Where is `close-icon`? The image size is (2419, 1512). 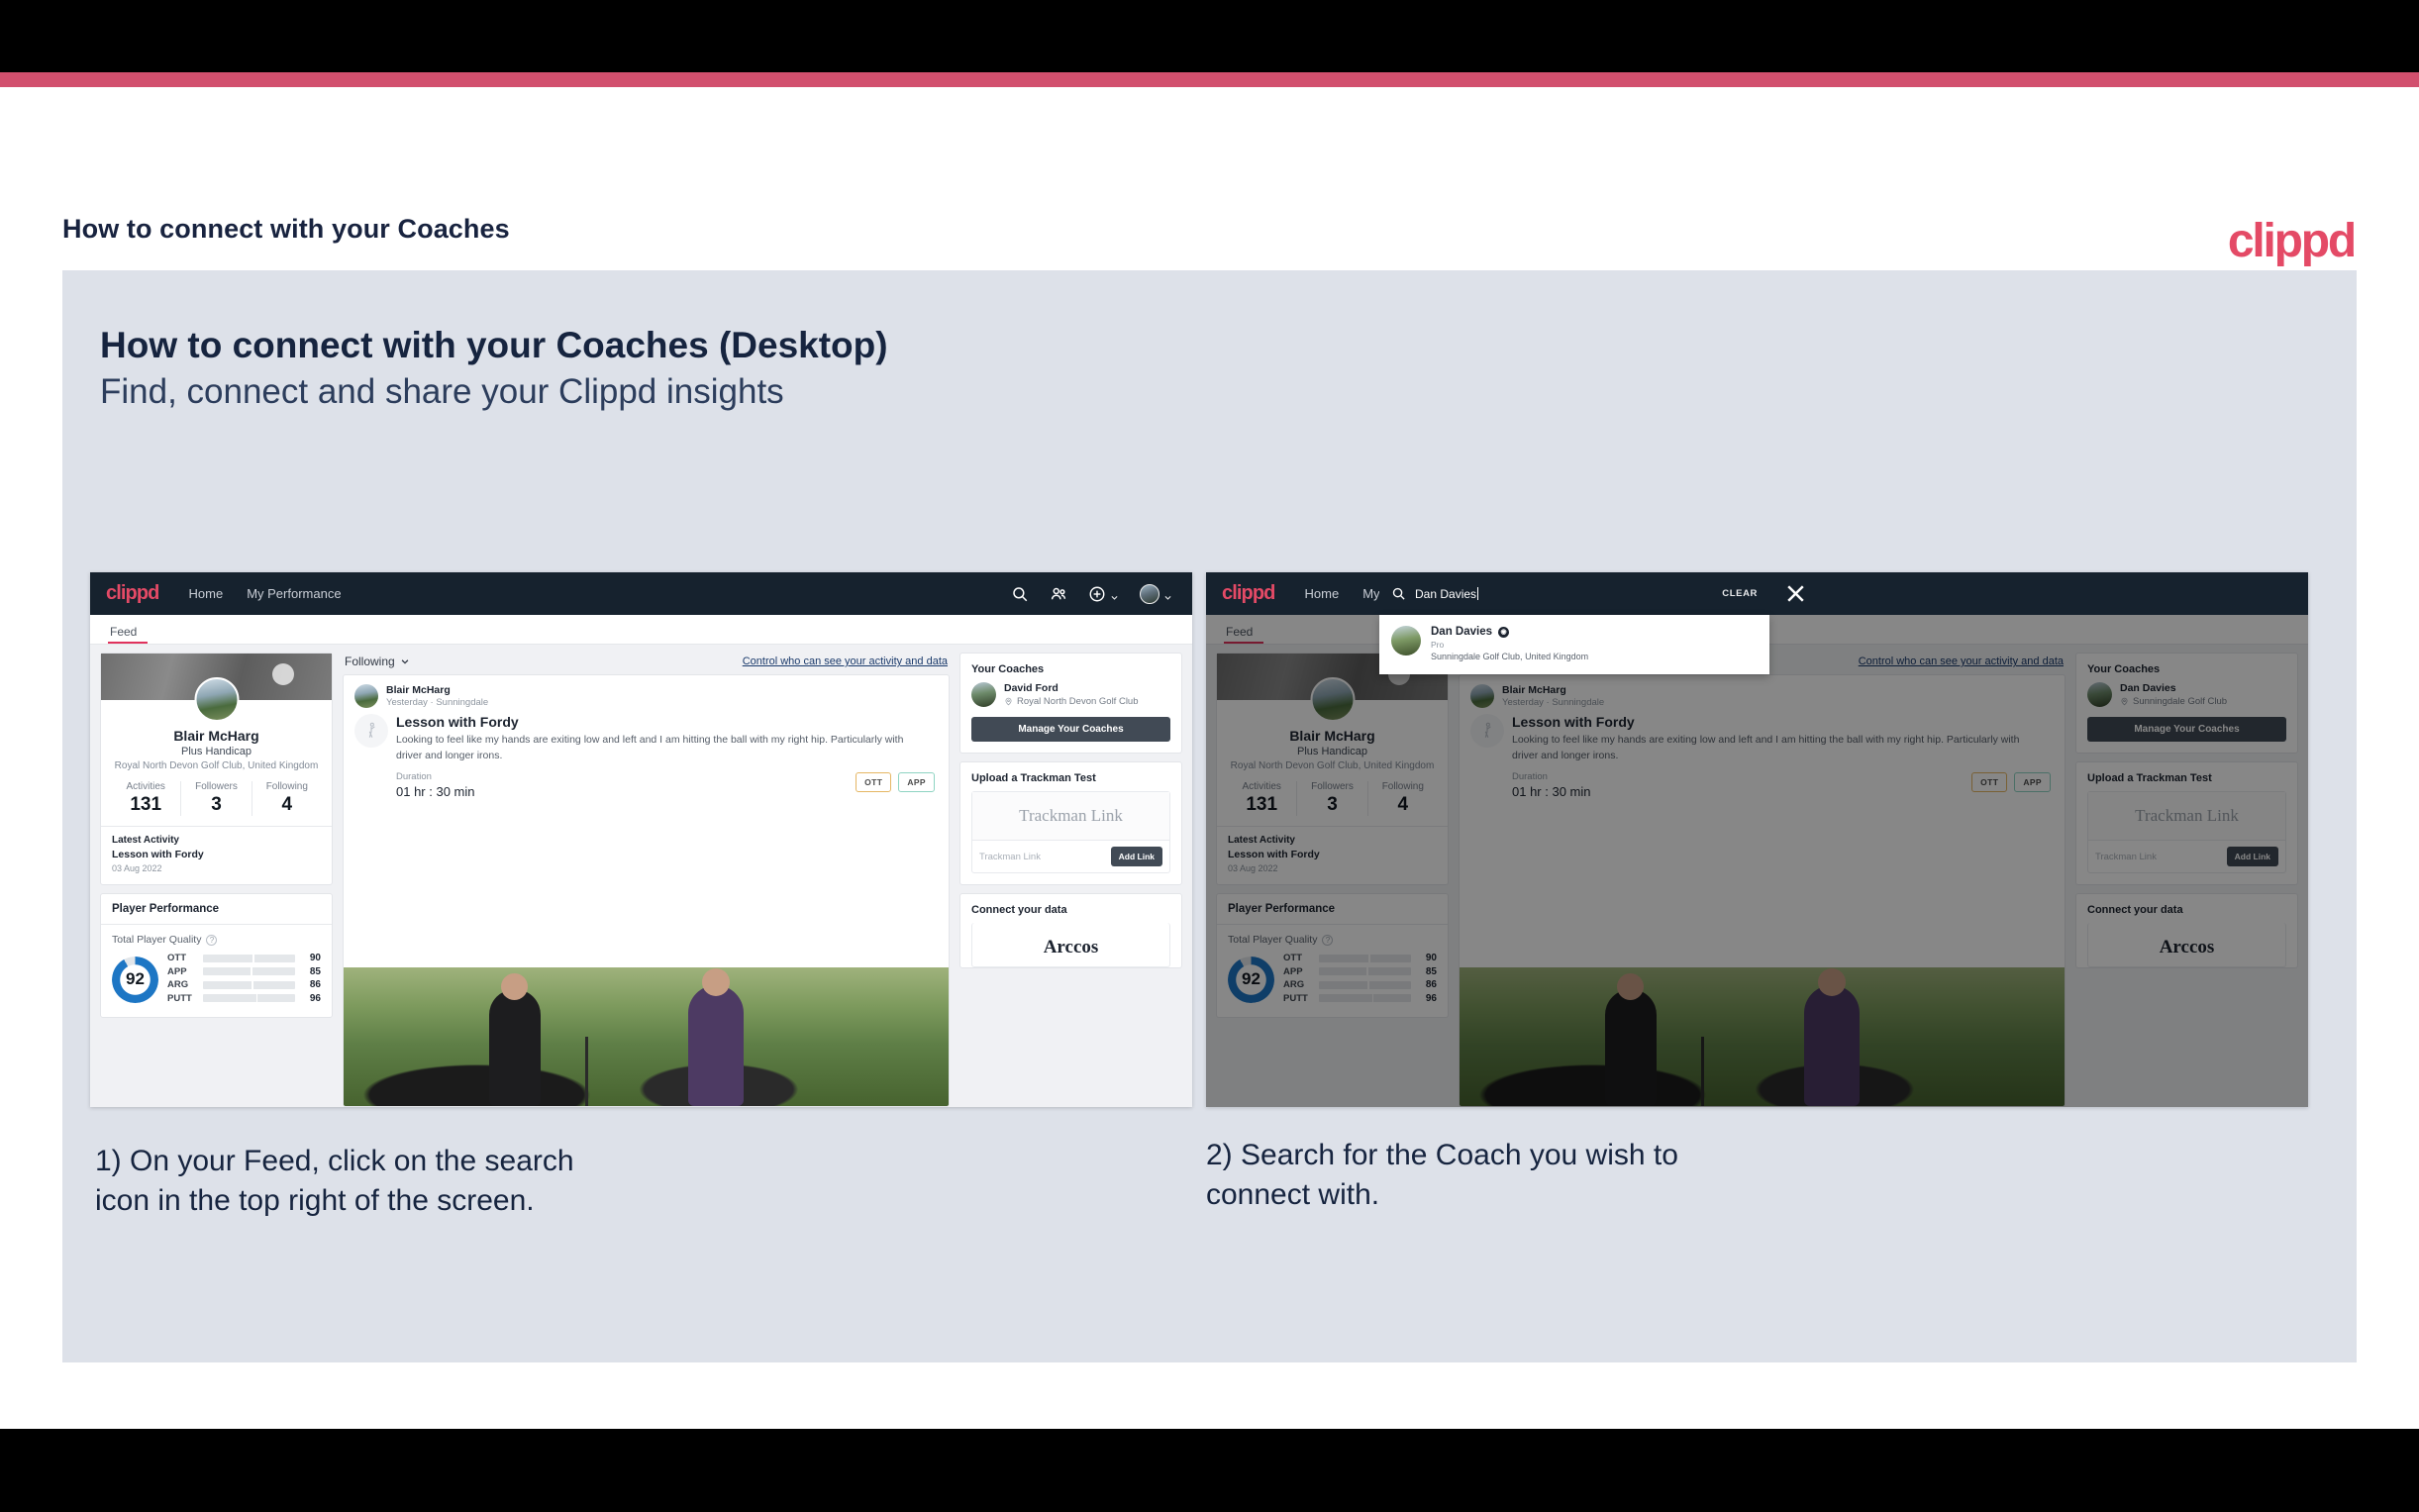 close-icon is located at coordinates (1795, 593).